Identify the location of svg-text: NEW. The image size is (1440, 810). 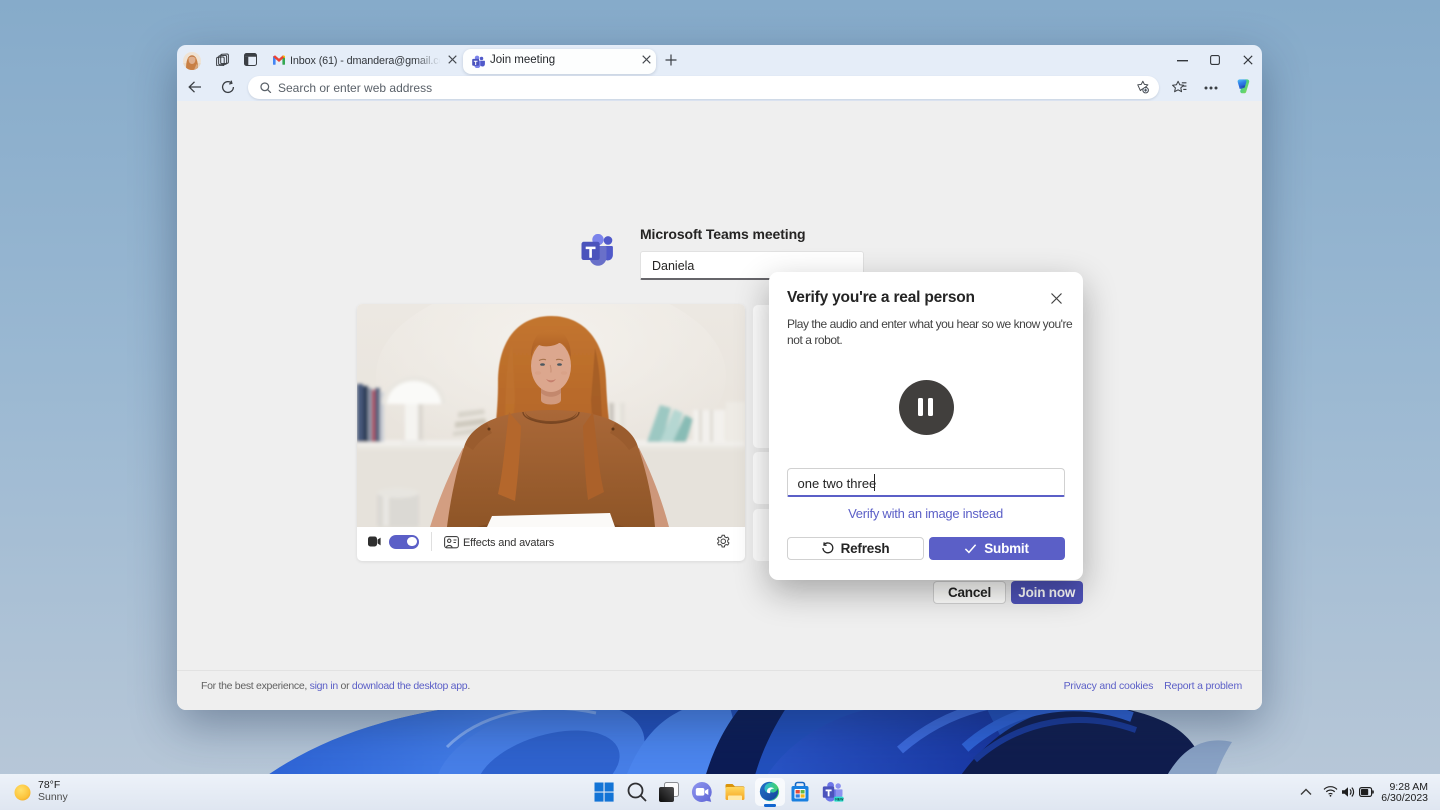
(839, 800).